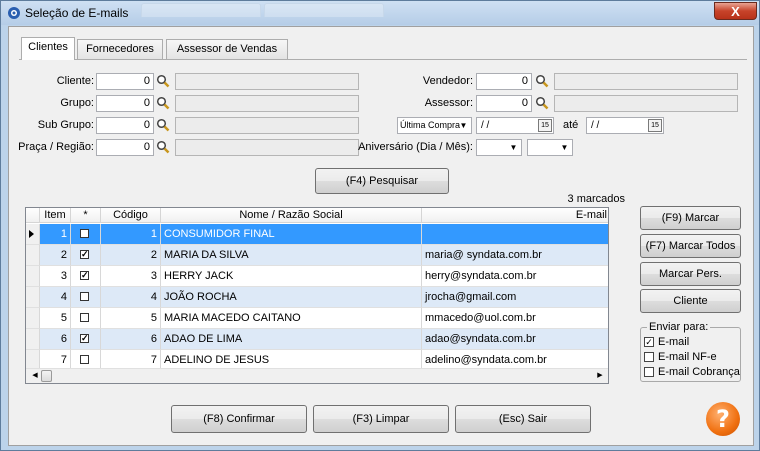 This screenshot has width=760, height=451. Describe the element at coordinates (515, 255) in the screenshot. I see `cell-email: maria@ syndata.com.br` at that location.